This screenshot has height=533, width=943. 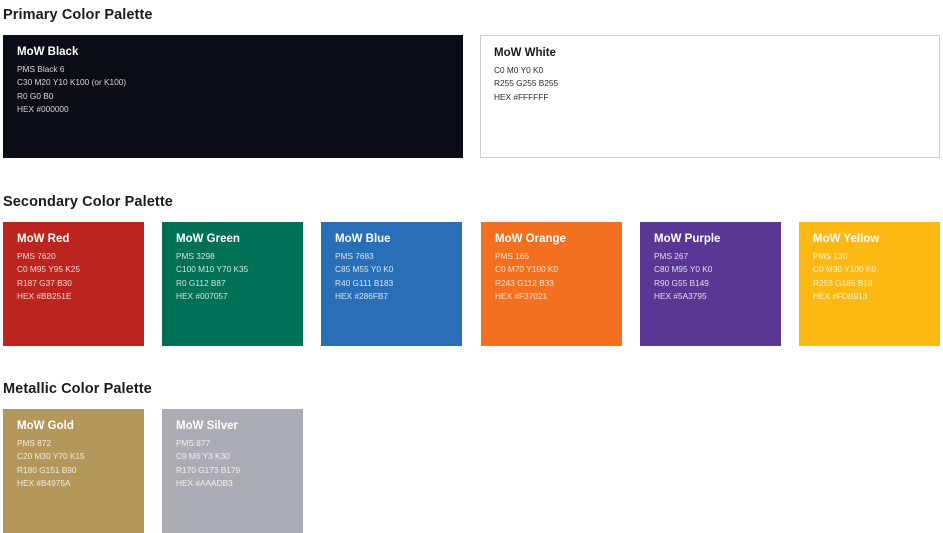 What do you see at coordinates (680, 296) in the screenshot?
I see `swatch-hex: HEX #5A3795` at bounding box center [680, 296].